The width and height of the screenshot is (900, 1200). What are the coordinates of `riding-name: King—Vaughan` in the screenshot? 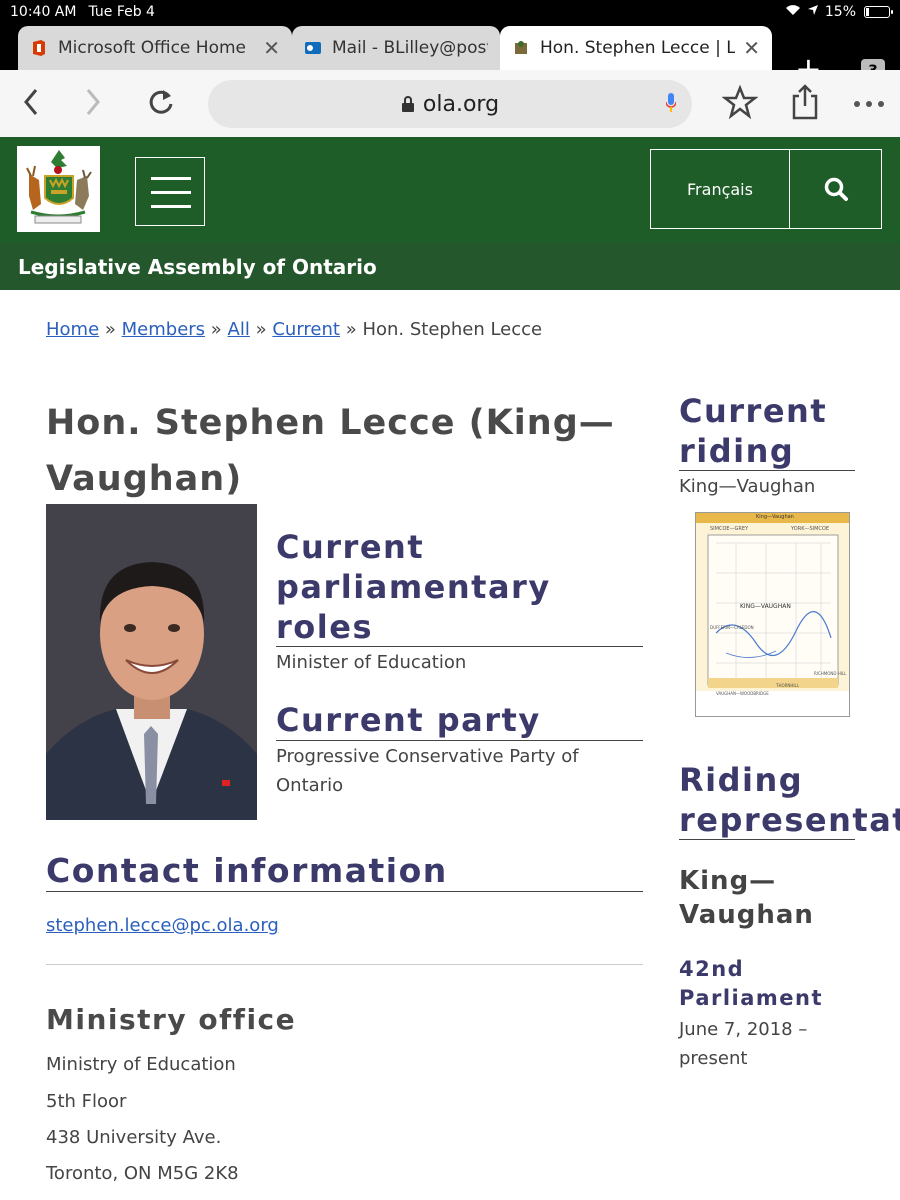 It's located at (747, 486).